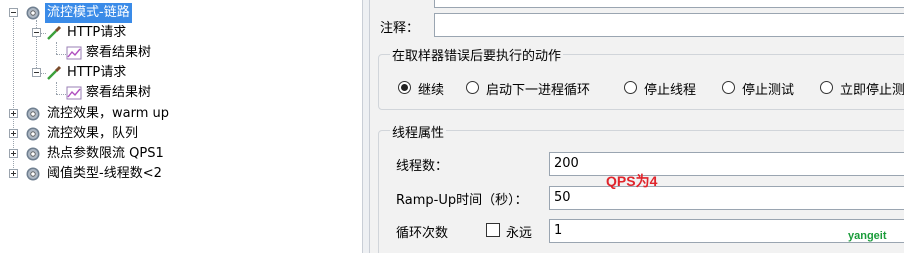 The image size is (904, 253). I want to click on tree-item-label: 阈值类型-线程数<2, so click(104, 173).